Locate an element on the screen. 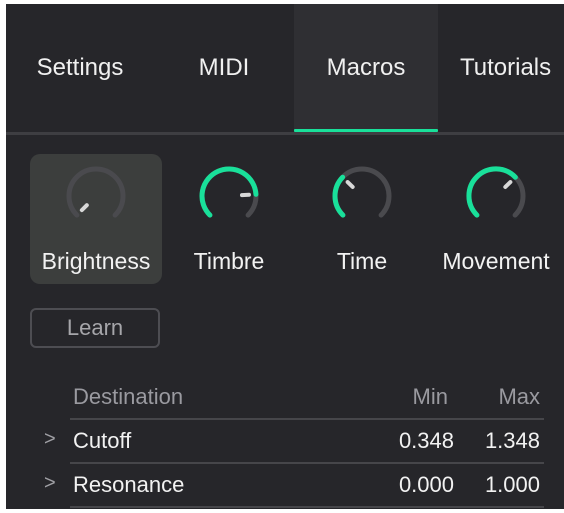 This screenshot has height=513, width=564. row-max-value: 1.348 is located at coordinates (512, 441).